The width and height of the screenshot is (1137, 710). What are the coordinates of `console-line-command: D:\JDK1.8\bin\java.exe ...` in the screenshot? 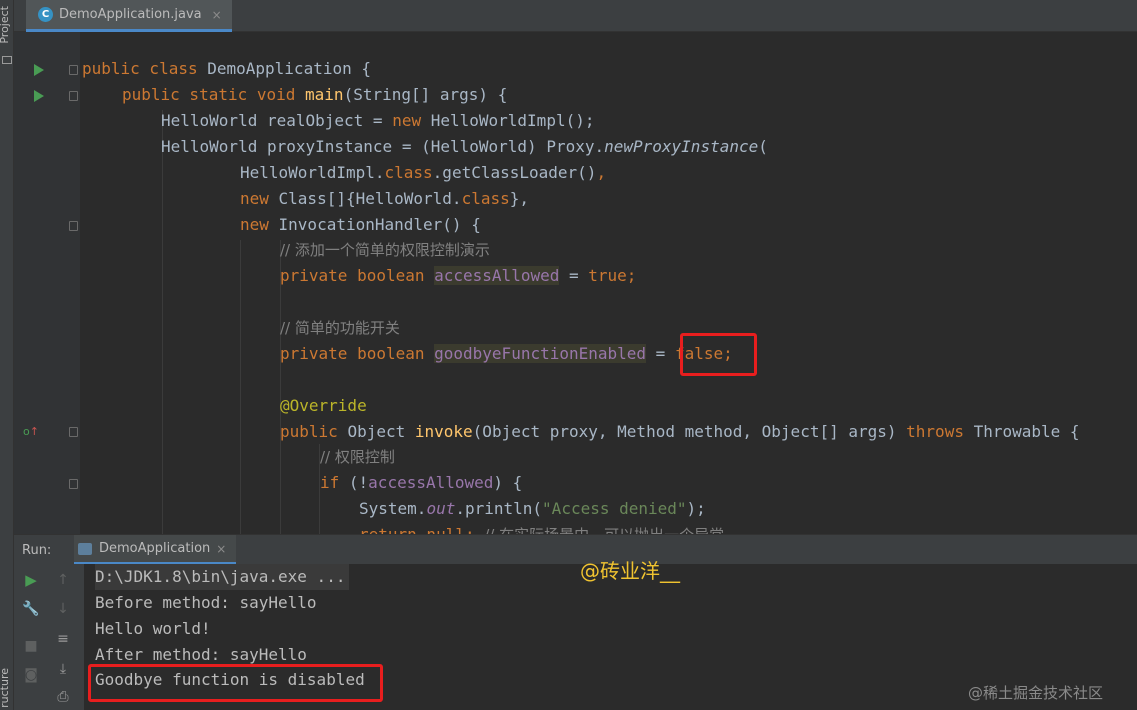 It's located at (222, 577).